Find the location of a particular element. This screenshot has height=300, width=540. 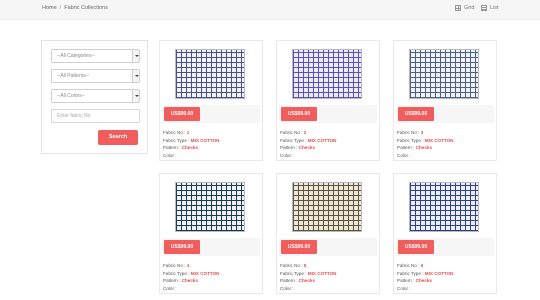

category-select: --All Categories-- is located at coordinates (95, 56).